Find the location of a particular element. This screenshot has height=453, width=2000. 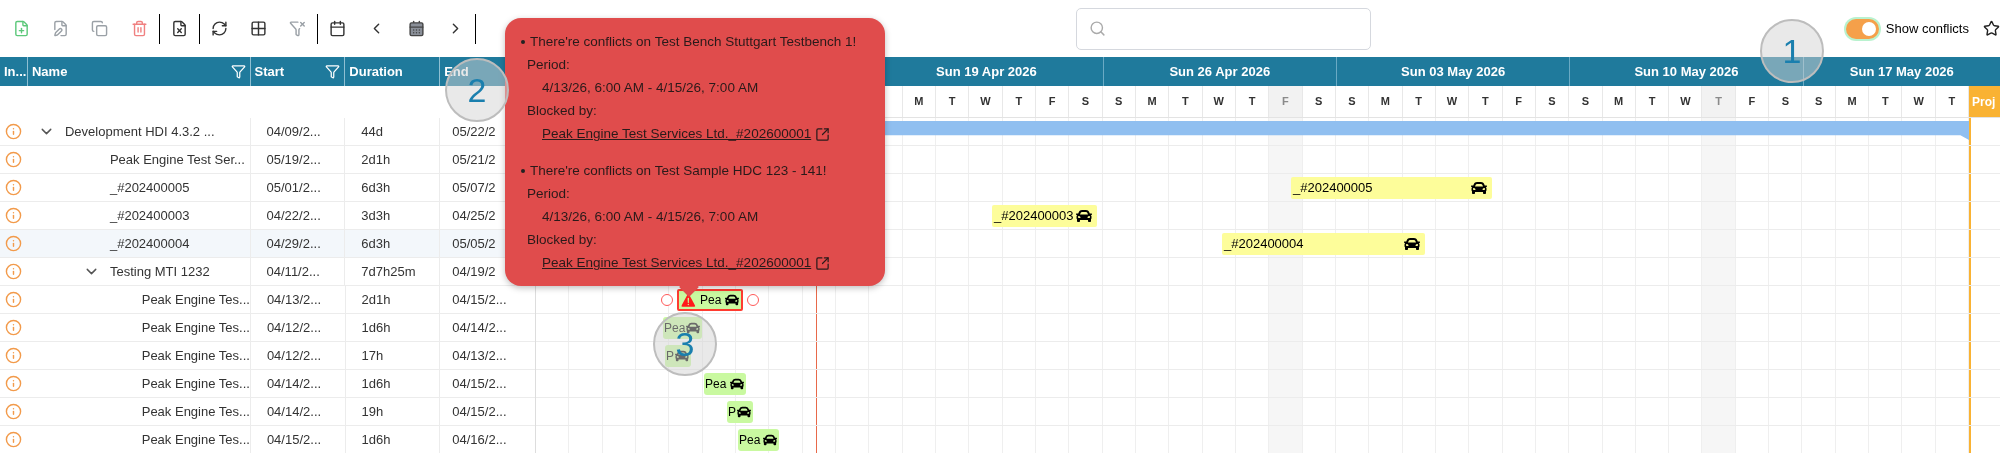

duration: 17h is located at coordinates (372, 355).